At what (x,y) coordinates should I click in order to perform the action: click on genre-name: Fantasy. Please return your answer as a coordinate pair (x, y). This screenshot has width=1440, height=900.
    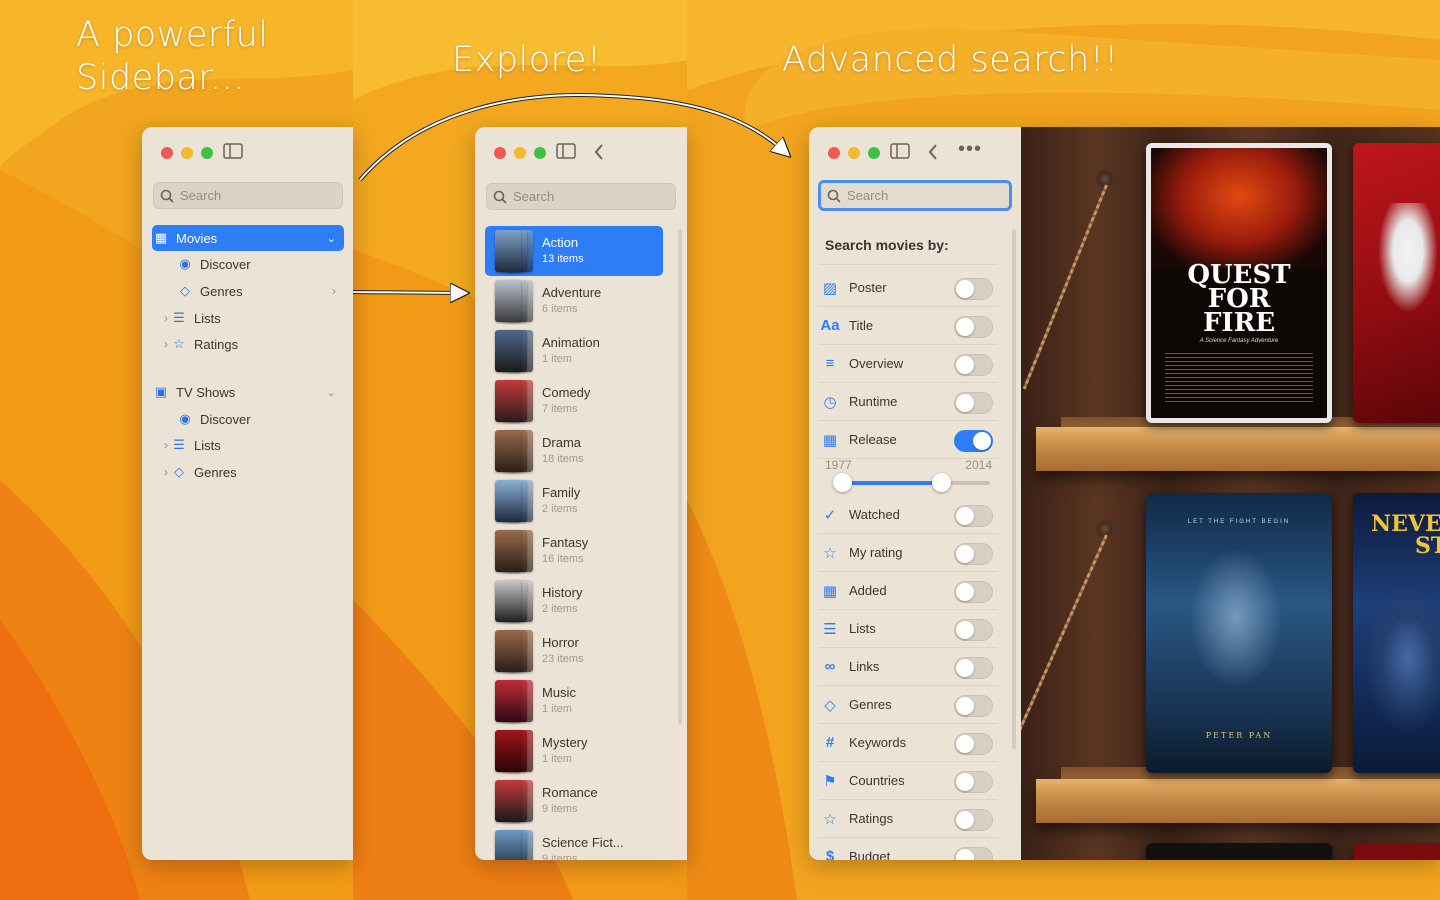
    Looking at the image, I should click on (565, 542).